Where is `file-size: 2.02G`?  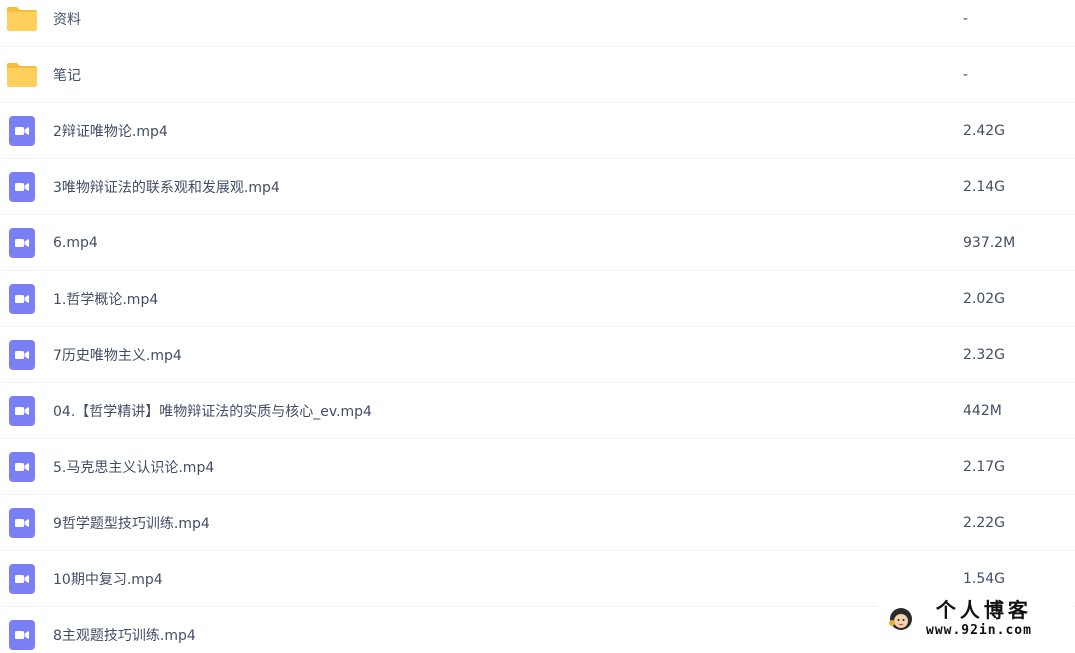 file-size: 2.02G is located at coordinates (984, 298).